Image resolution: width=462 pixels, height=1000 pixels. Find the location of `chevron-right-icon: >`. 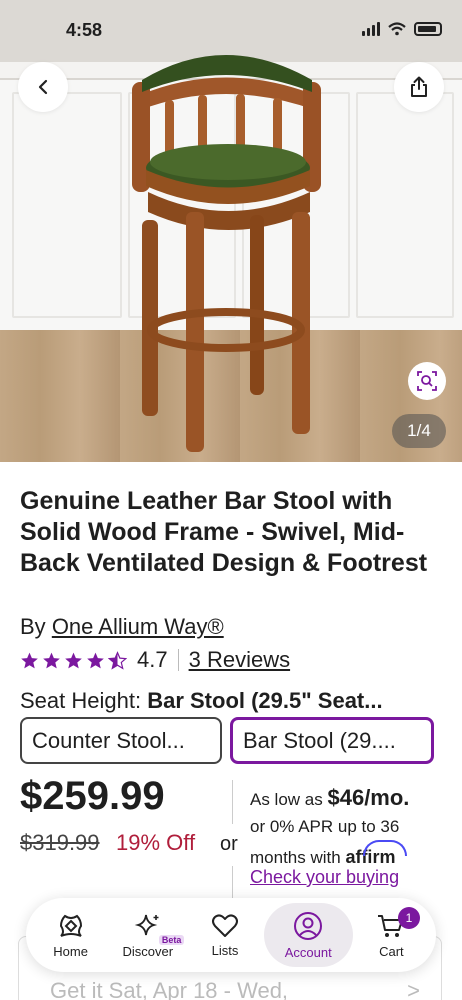

chevron-right-icon: > is located at coordinates (413, 989).